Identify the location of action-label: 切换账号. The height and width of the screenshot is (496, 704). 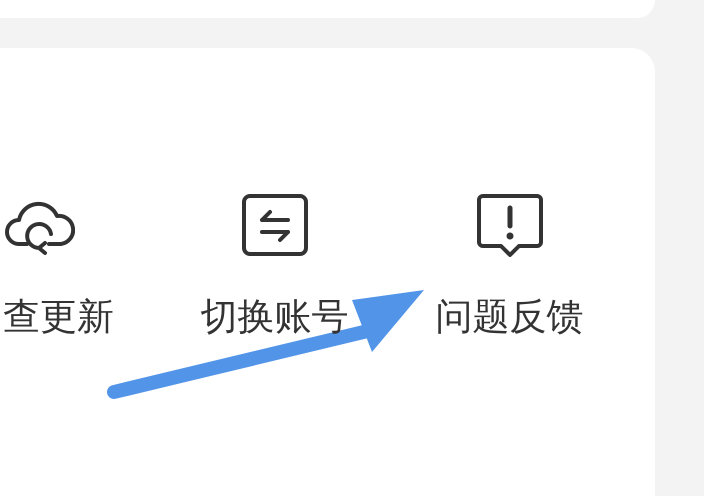
(274, 317).